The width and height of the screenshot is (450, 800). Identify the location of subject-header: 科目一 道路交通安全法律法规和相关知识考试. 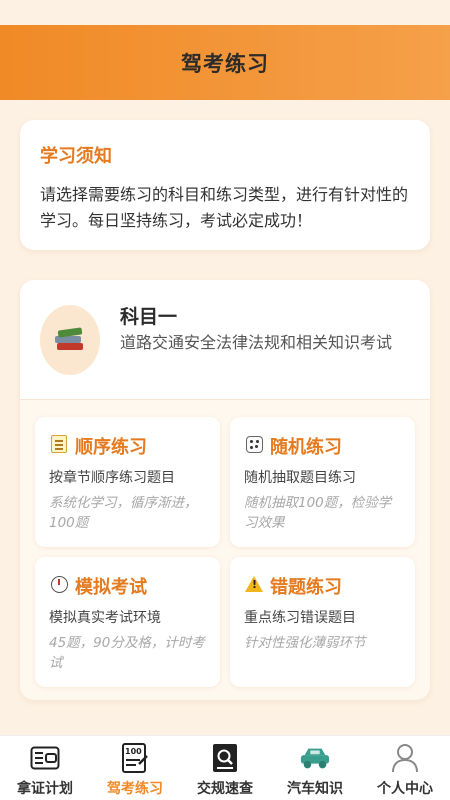
(225, 340).